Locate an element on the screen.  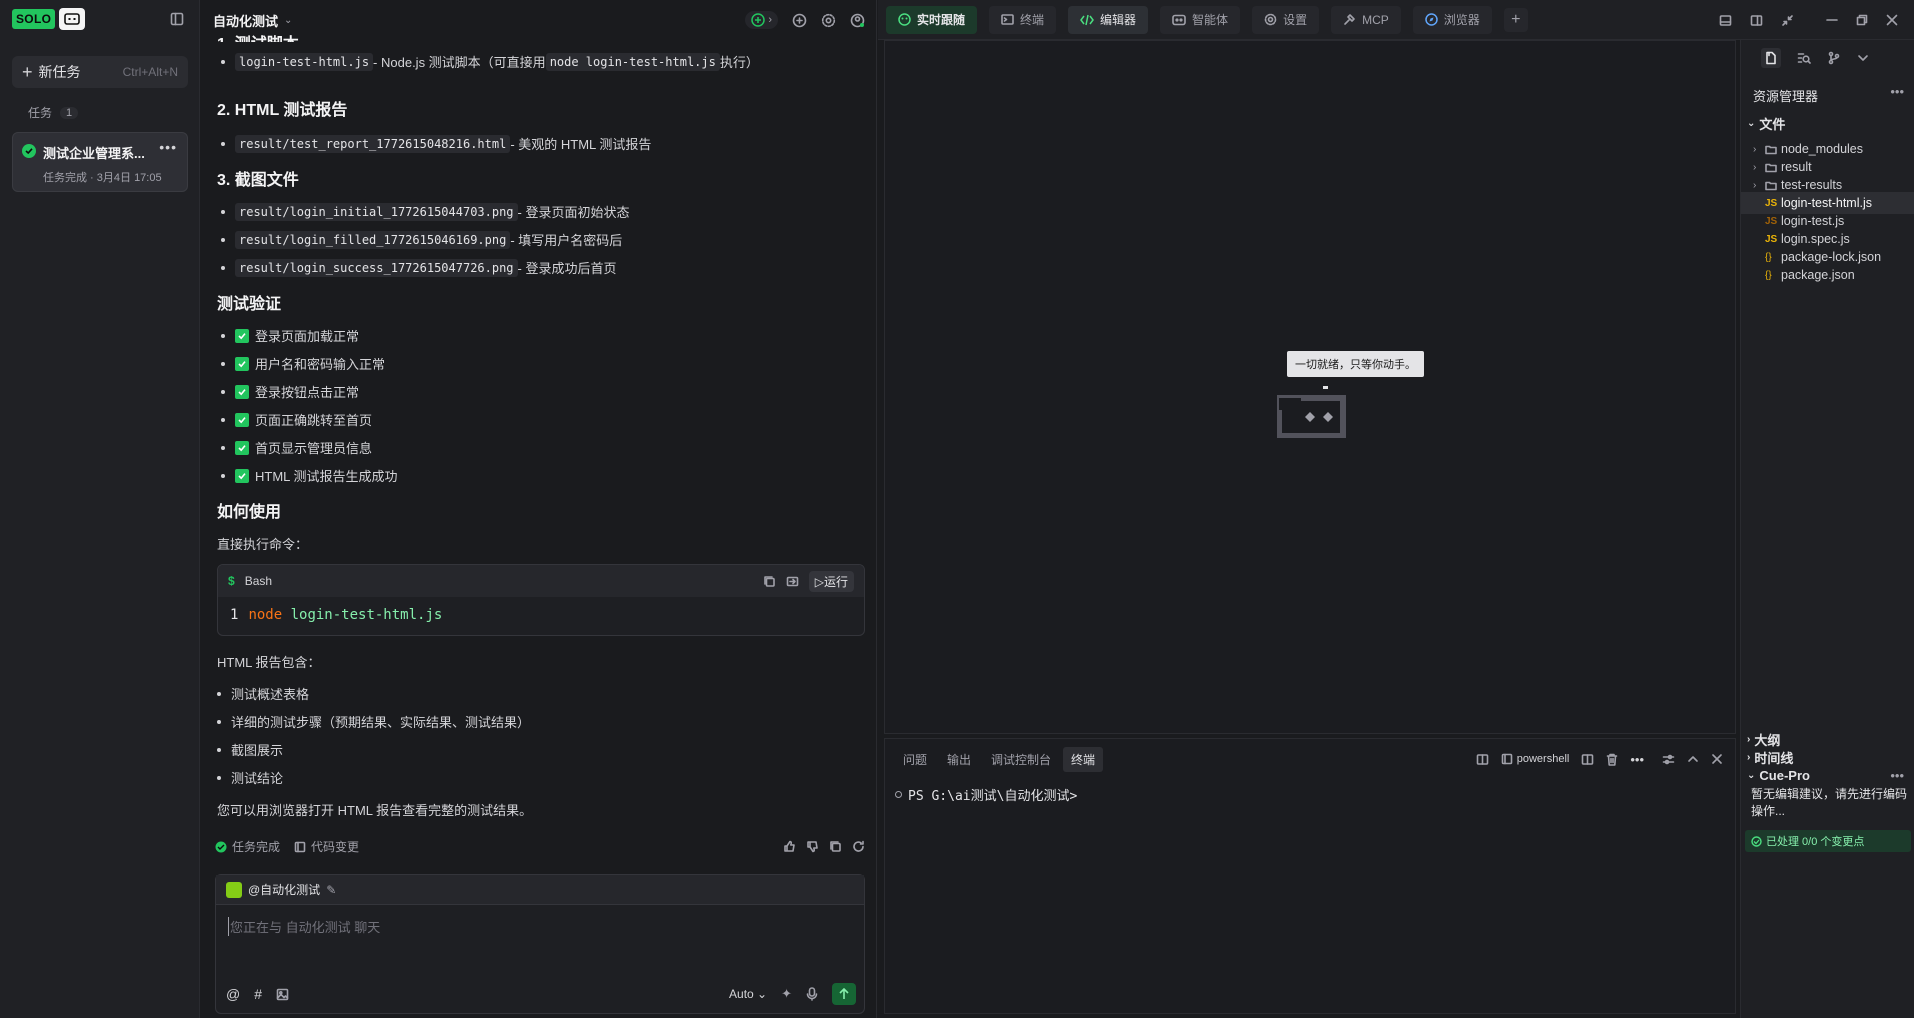
terminal-dollar-icon: $ is located at coordinates (231, 581).